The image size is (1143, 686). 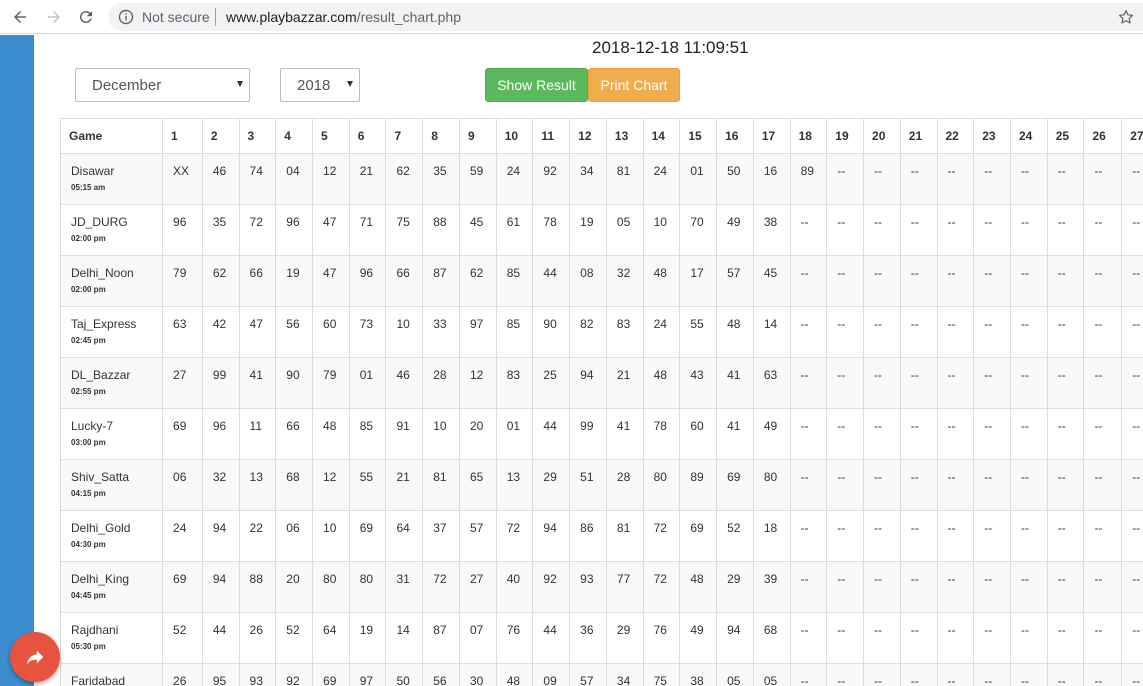 I want to click on result-cell: 94, so click(x=735, y=638).